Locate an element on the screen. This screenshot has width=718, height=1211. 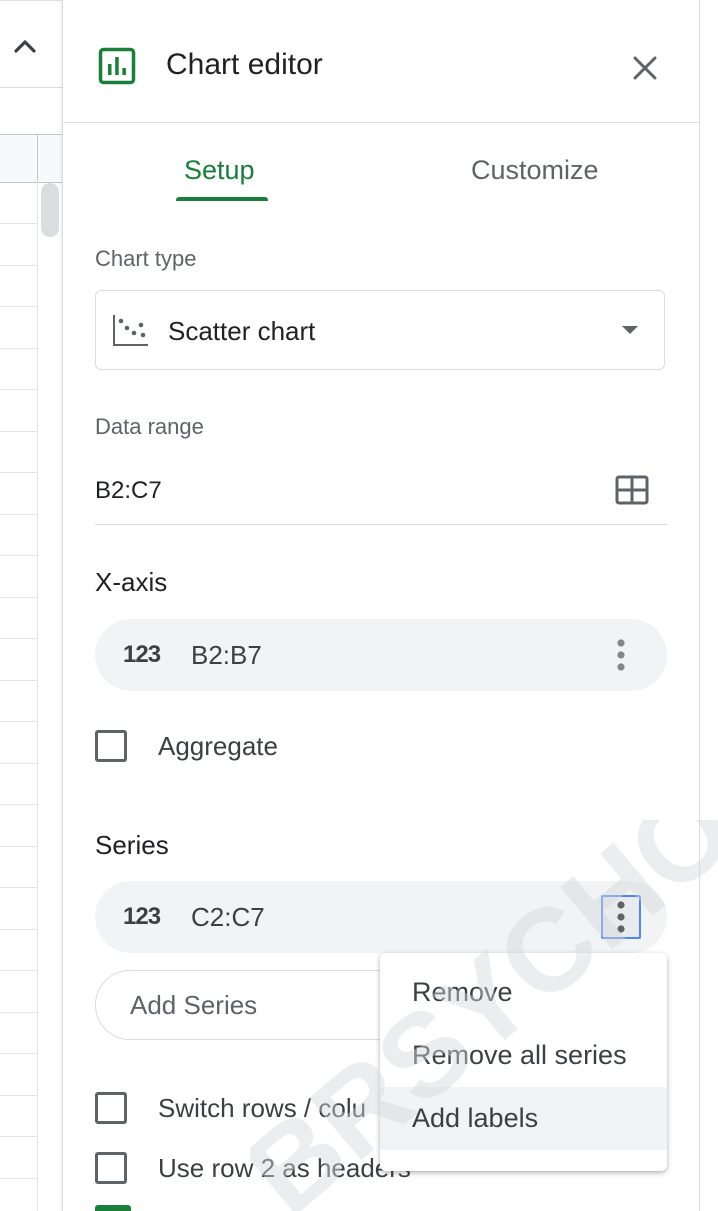
chart-type-value: Scatter chart is located at coordinates (242, 331).